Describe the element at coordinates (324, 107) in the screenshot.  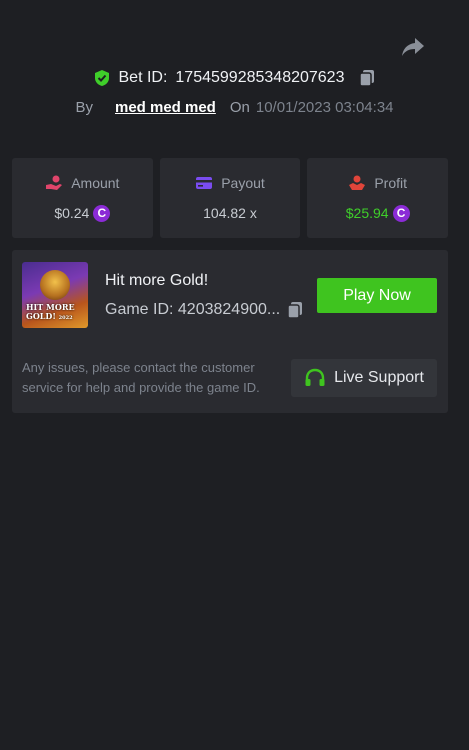
I see `bet-datetime: 10/01/2023 03:04:34` at that location.